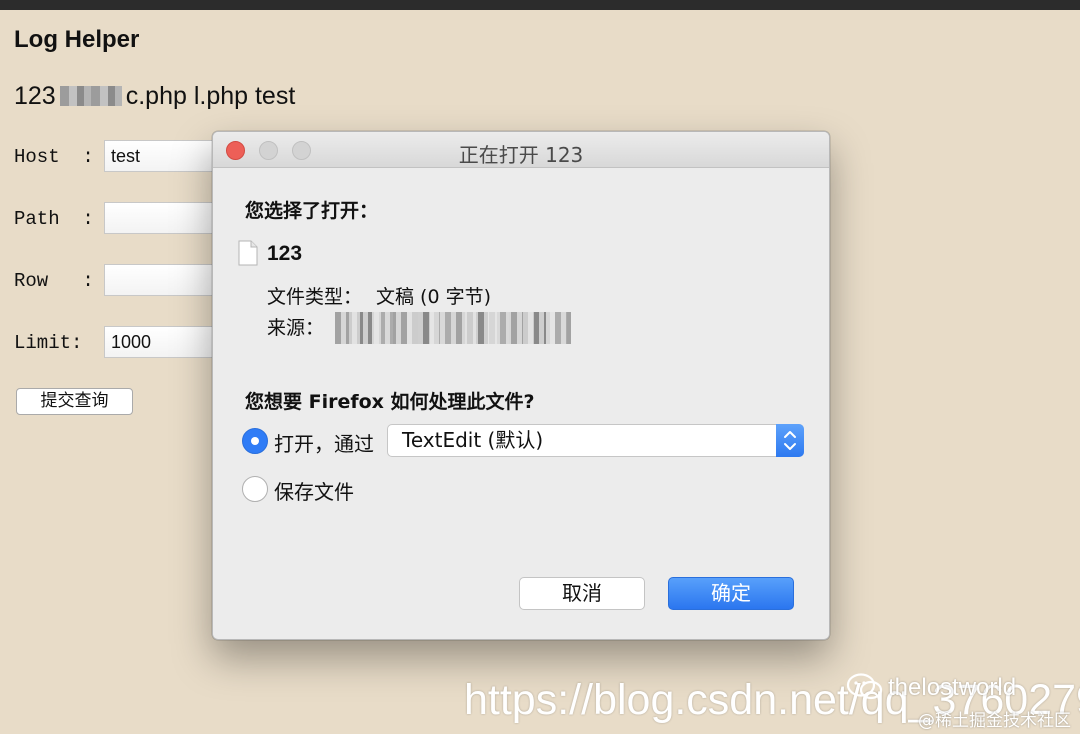 Image resolution: width=1080 pixels, height=734 pixels. What do you see at coordinates (248, 253) in the screenshot?
I see `document-icon` at bounding box center [248, 253].